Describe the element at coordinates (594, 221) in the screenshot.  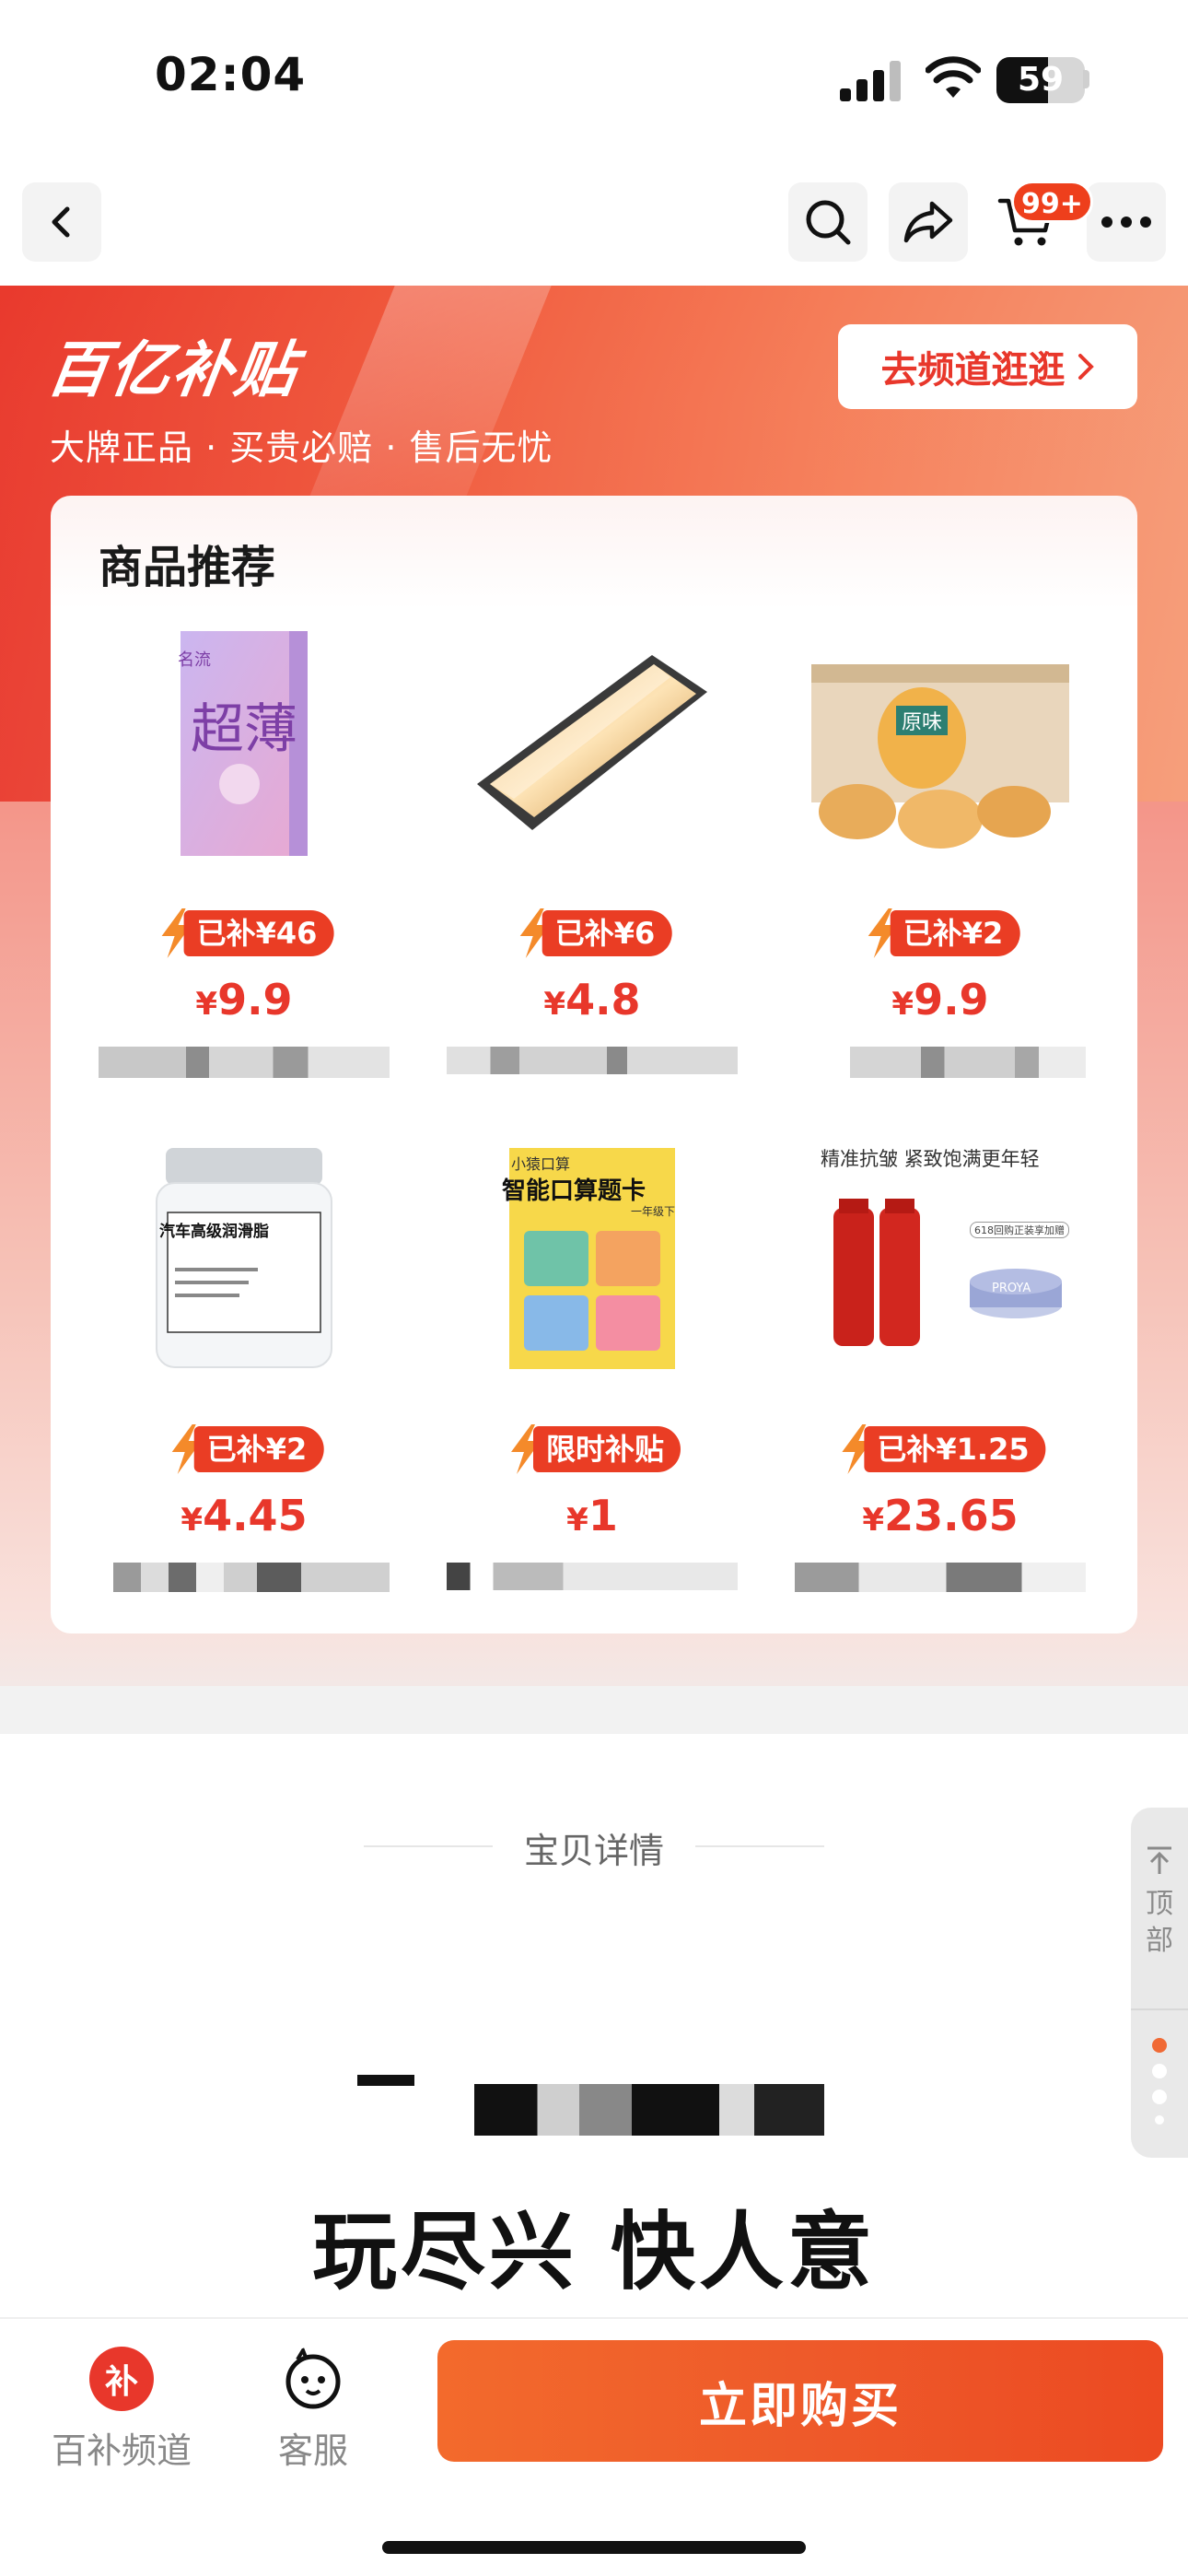
I see `top-nav-bar` at that location.